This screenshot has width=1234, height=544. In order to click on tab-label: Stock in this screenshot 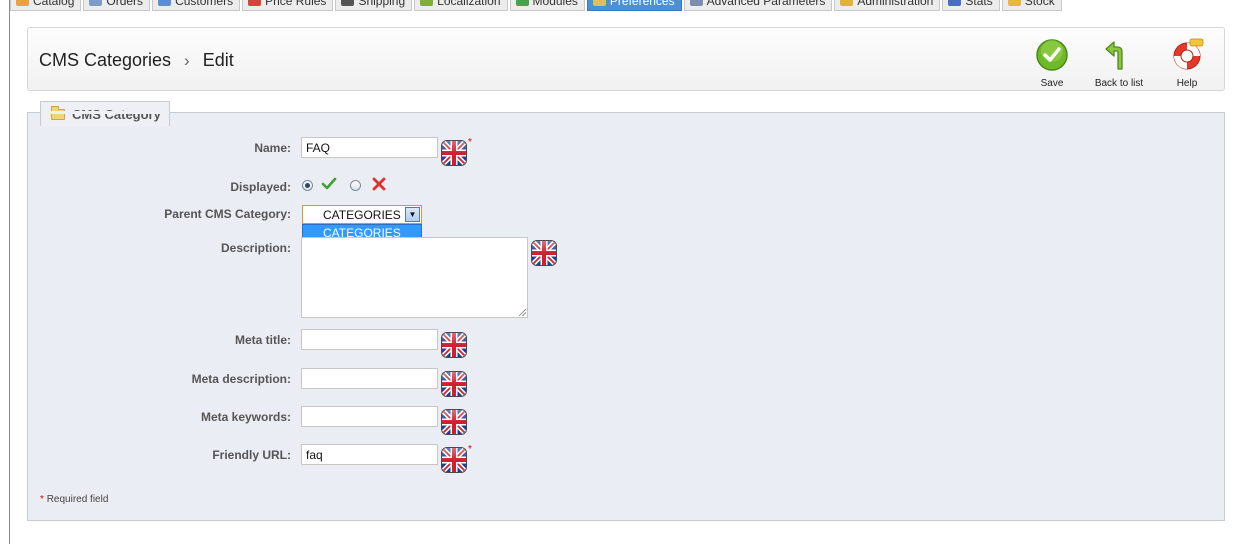, I will do `click(1039, 4)`.